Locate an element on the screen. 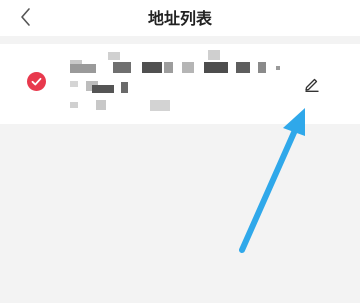 The width and height of the screenshot is (360, 303). edit-address-button is located at coordinates (312, 84).